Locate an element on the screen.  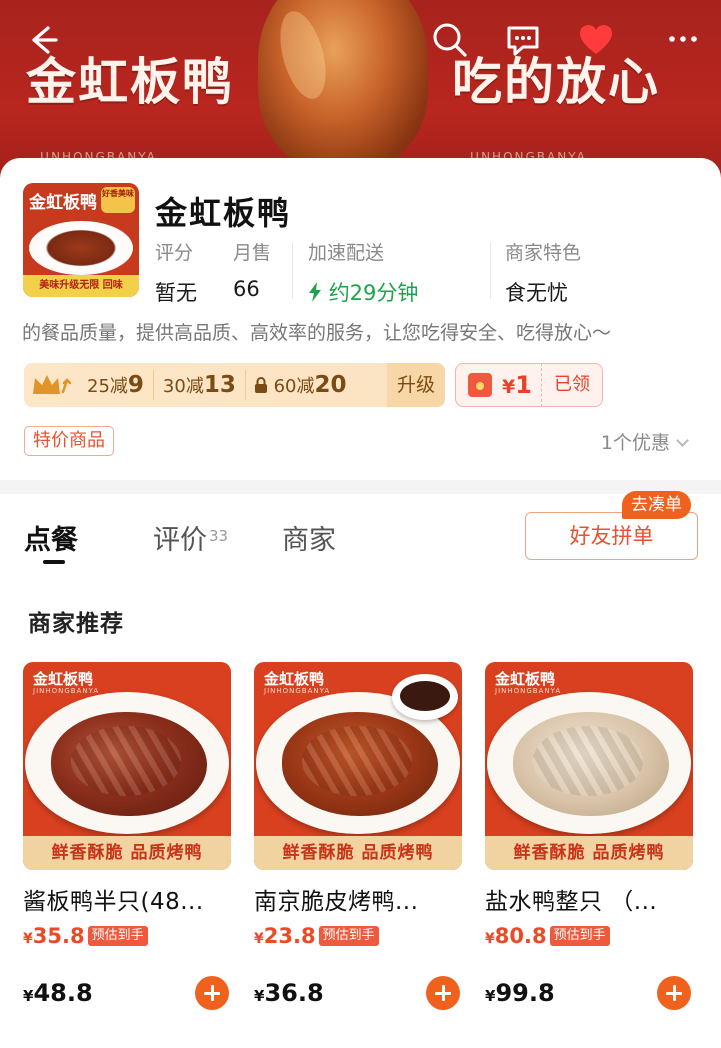
coupon-prefix: 30减 is located at coordinates (183, 386).